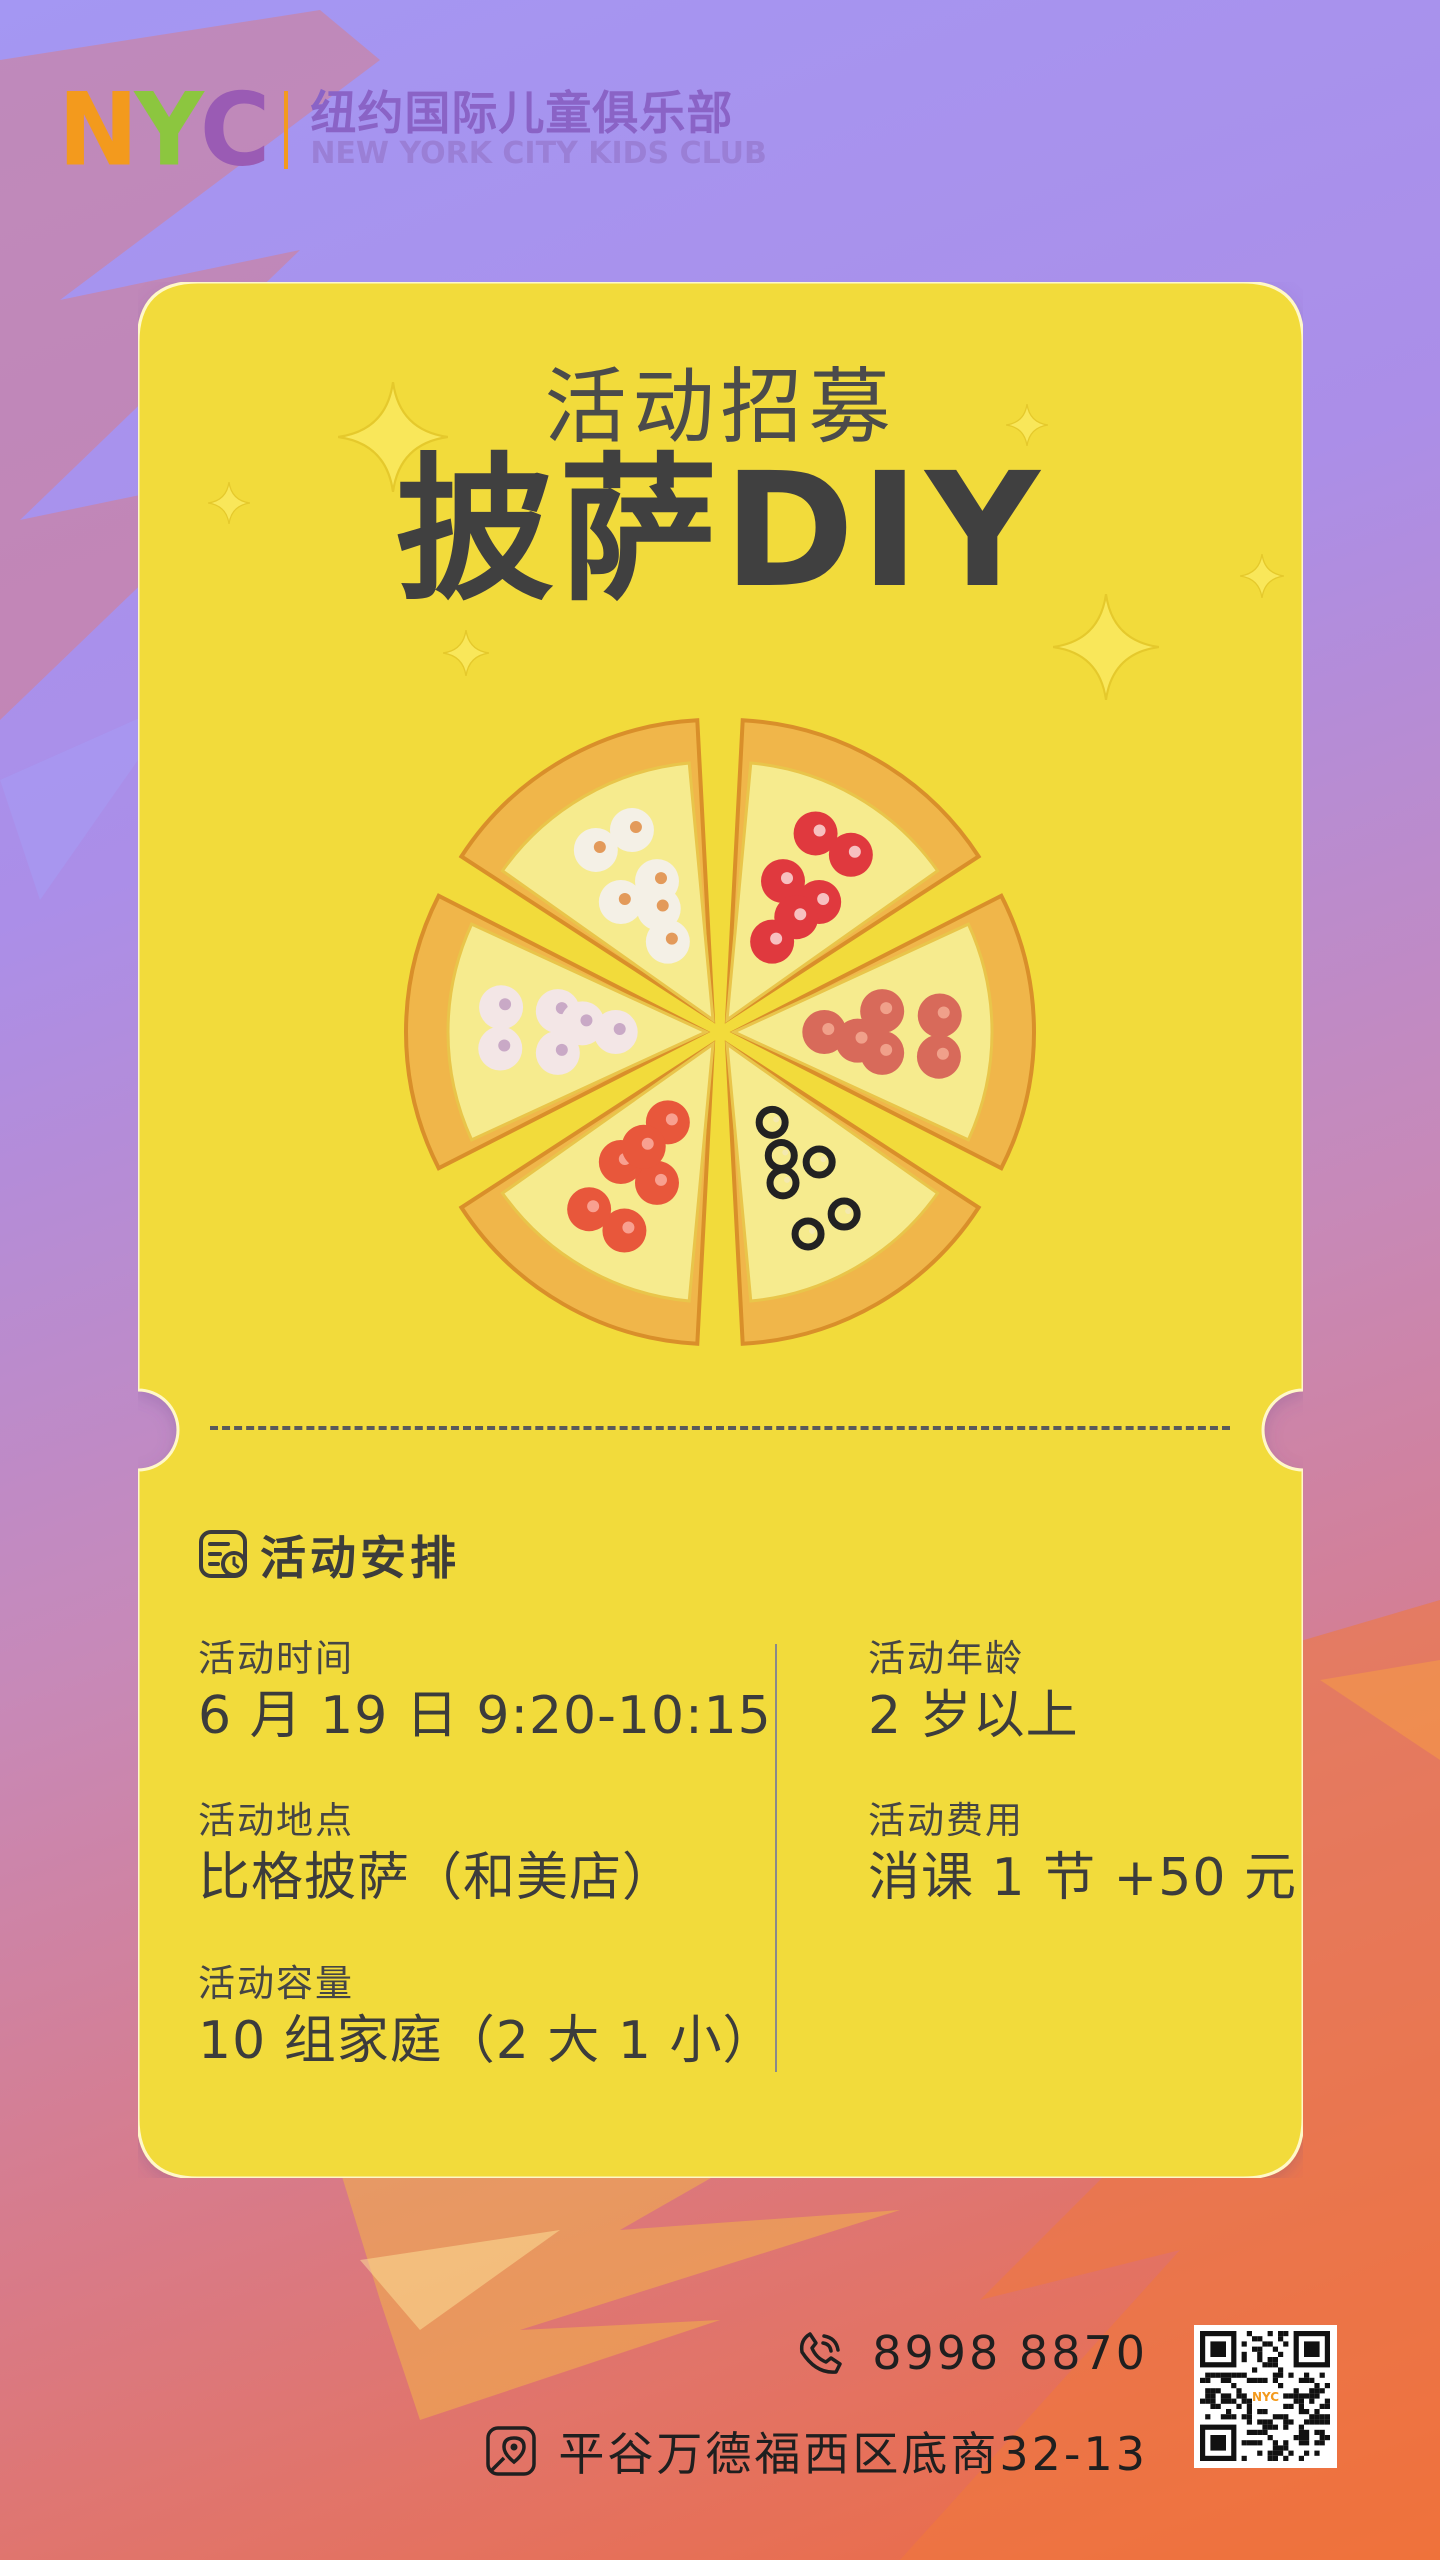 This screenshot has width=1440, height=2560. What do you see at coordinates (276, 1820) in the screenshot?
I see `place-label: 活动地点` at bounding box center [276, 1820].